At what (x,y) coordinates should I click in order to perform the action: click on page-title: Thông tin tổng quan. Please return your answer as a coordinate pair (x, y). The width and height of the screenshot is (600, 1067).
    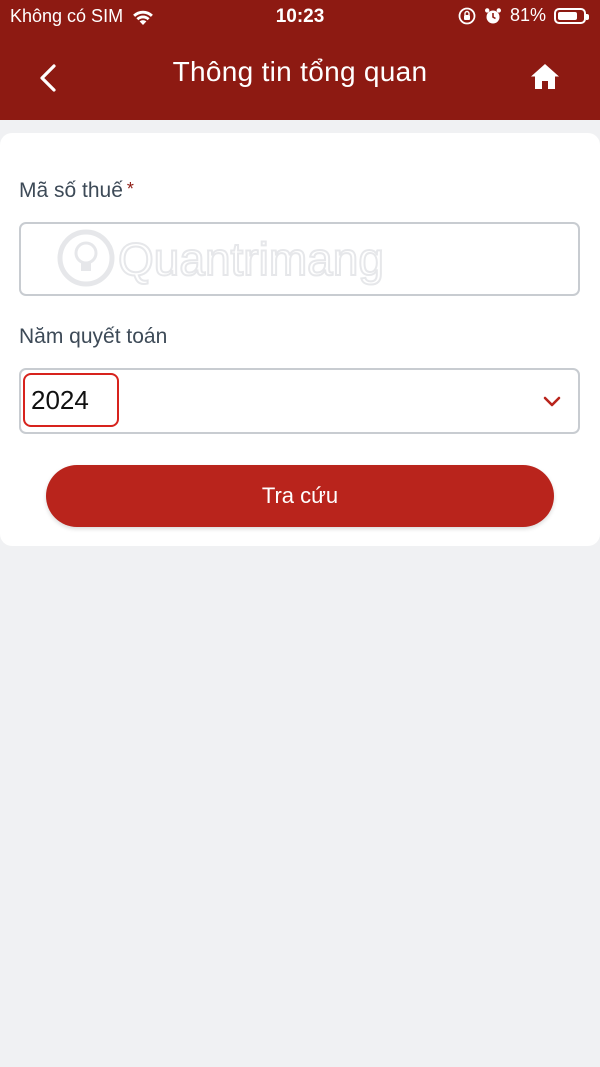
    Looking at the image, I should click on (300, 71).